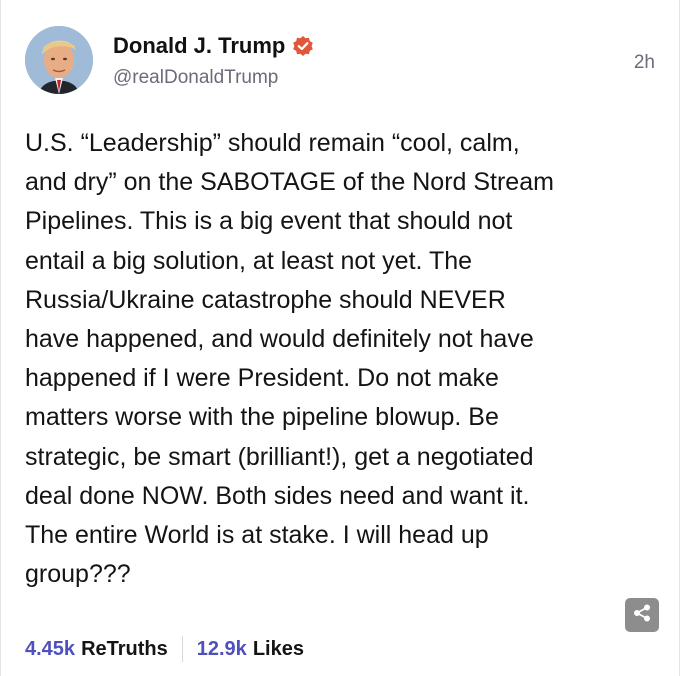 This screenshot has height=676, width=680. Describe the element at coordinates (182, 649) in the screenshot. I see `stats-divider` at that location.